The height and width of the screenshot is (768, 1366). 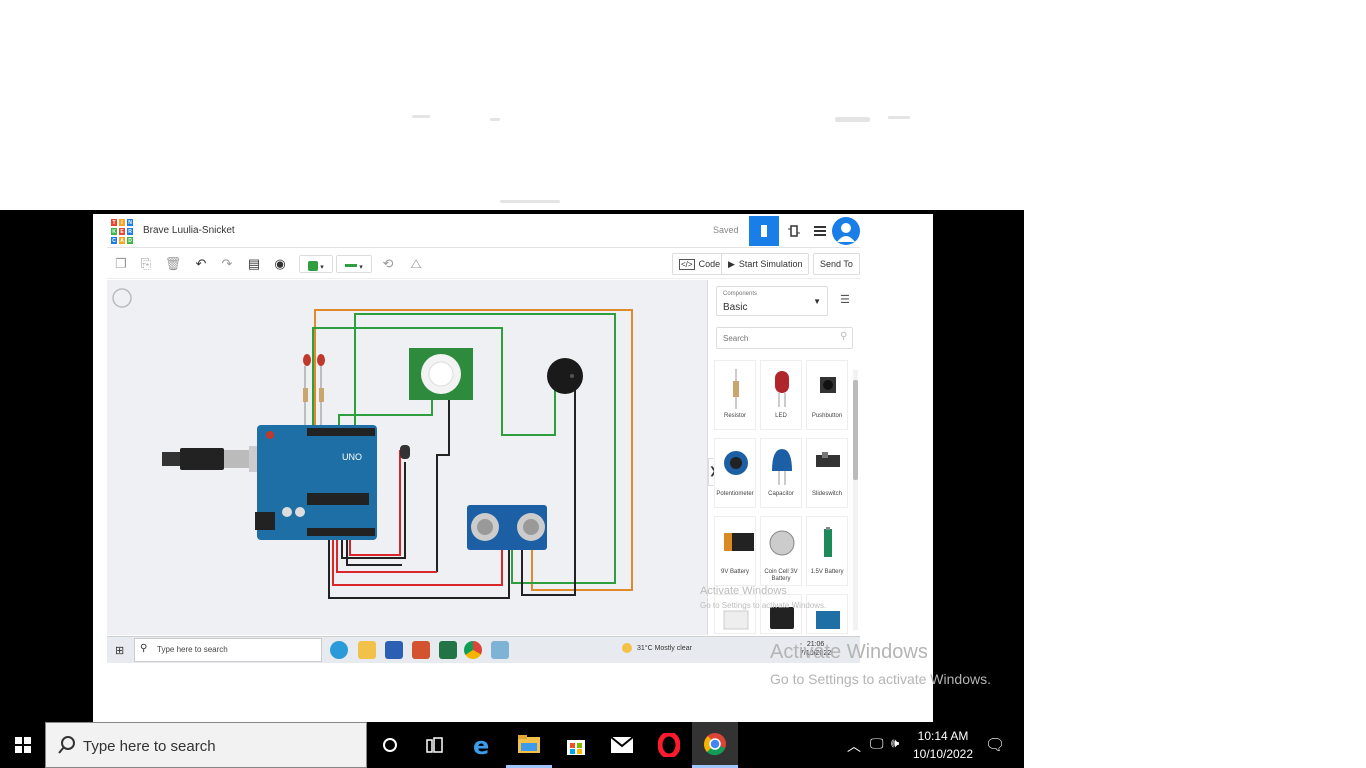 I want to click on captured-search-box: Type here to search, so click(x=228, y=650).